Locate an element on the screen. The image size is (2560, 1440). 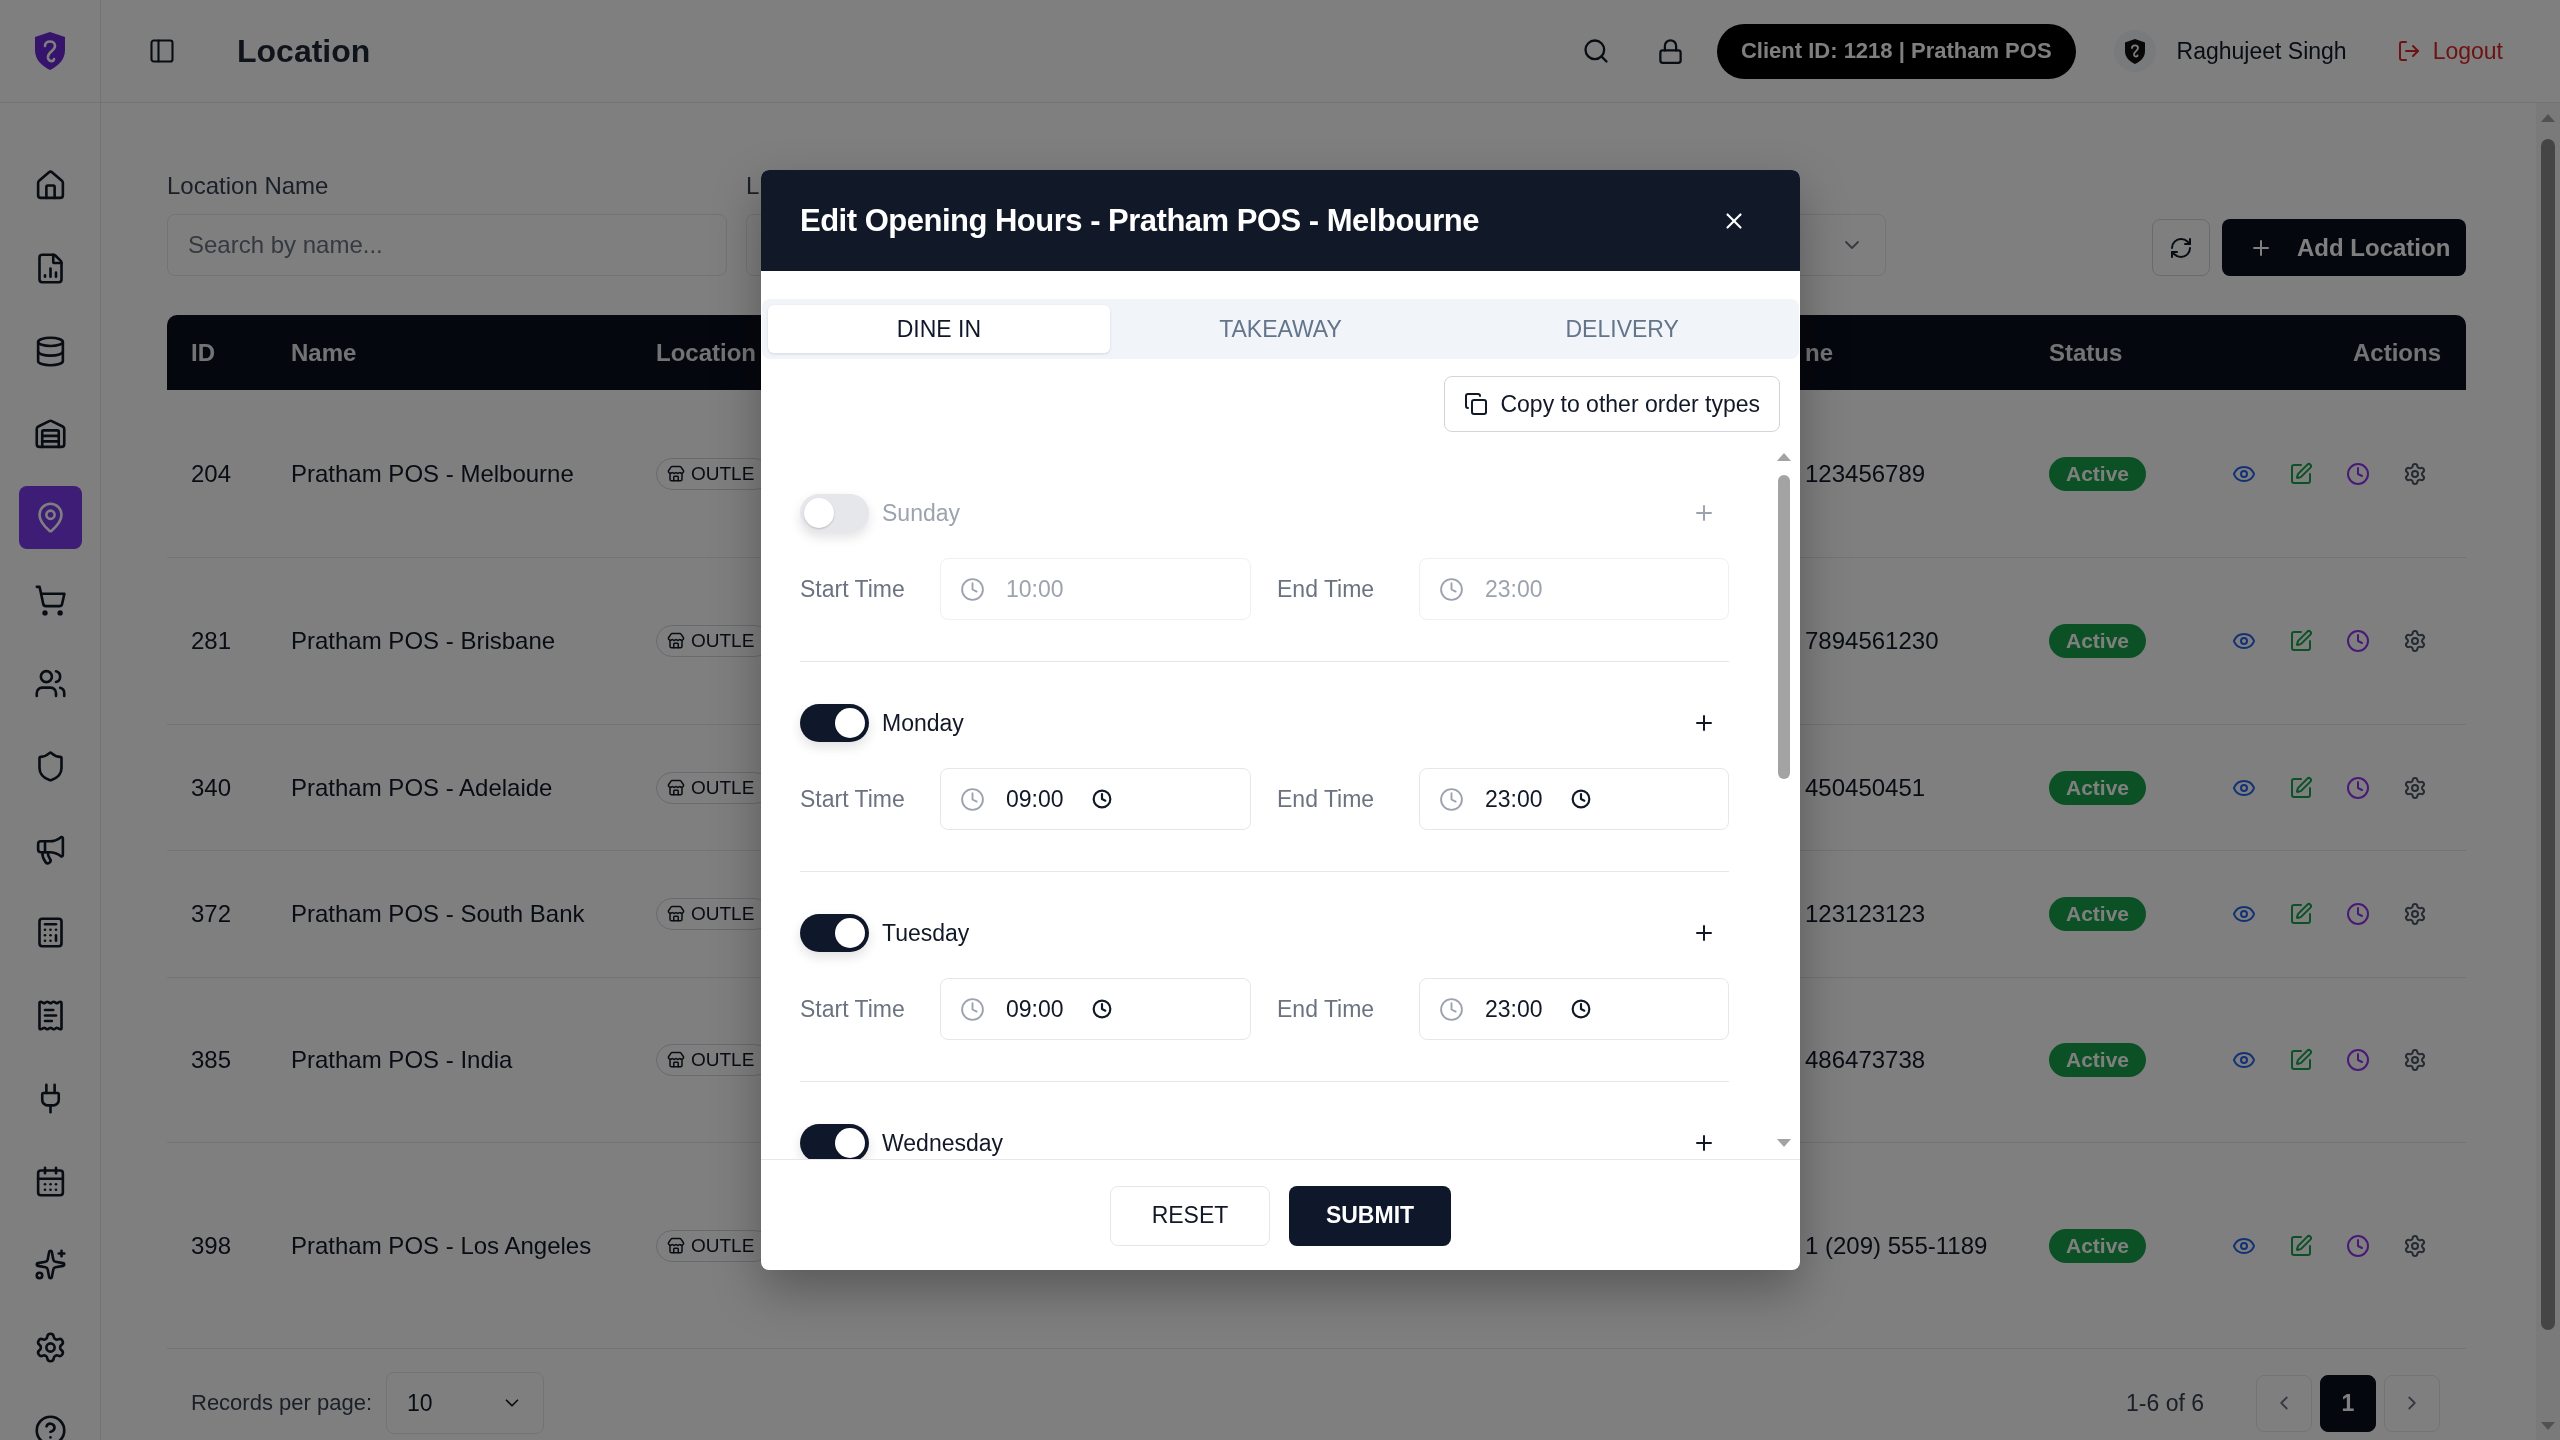
submit-button: SUBMIT is located at coordinates (1370, 1215).